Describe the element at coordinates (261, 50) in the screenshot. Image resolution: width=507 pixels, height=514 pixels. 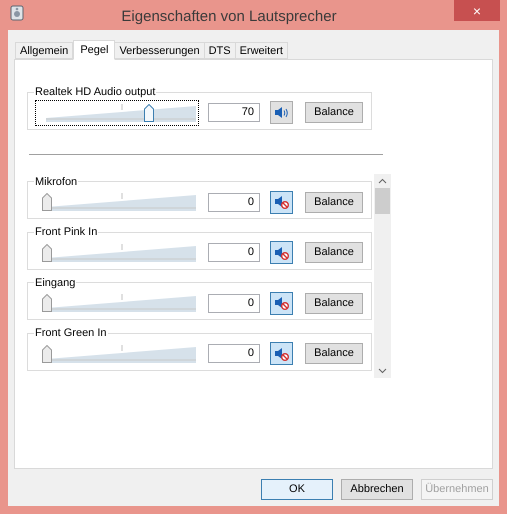
I see `tab: Erweitert` at that location.